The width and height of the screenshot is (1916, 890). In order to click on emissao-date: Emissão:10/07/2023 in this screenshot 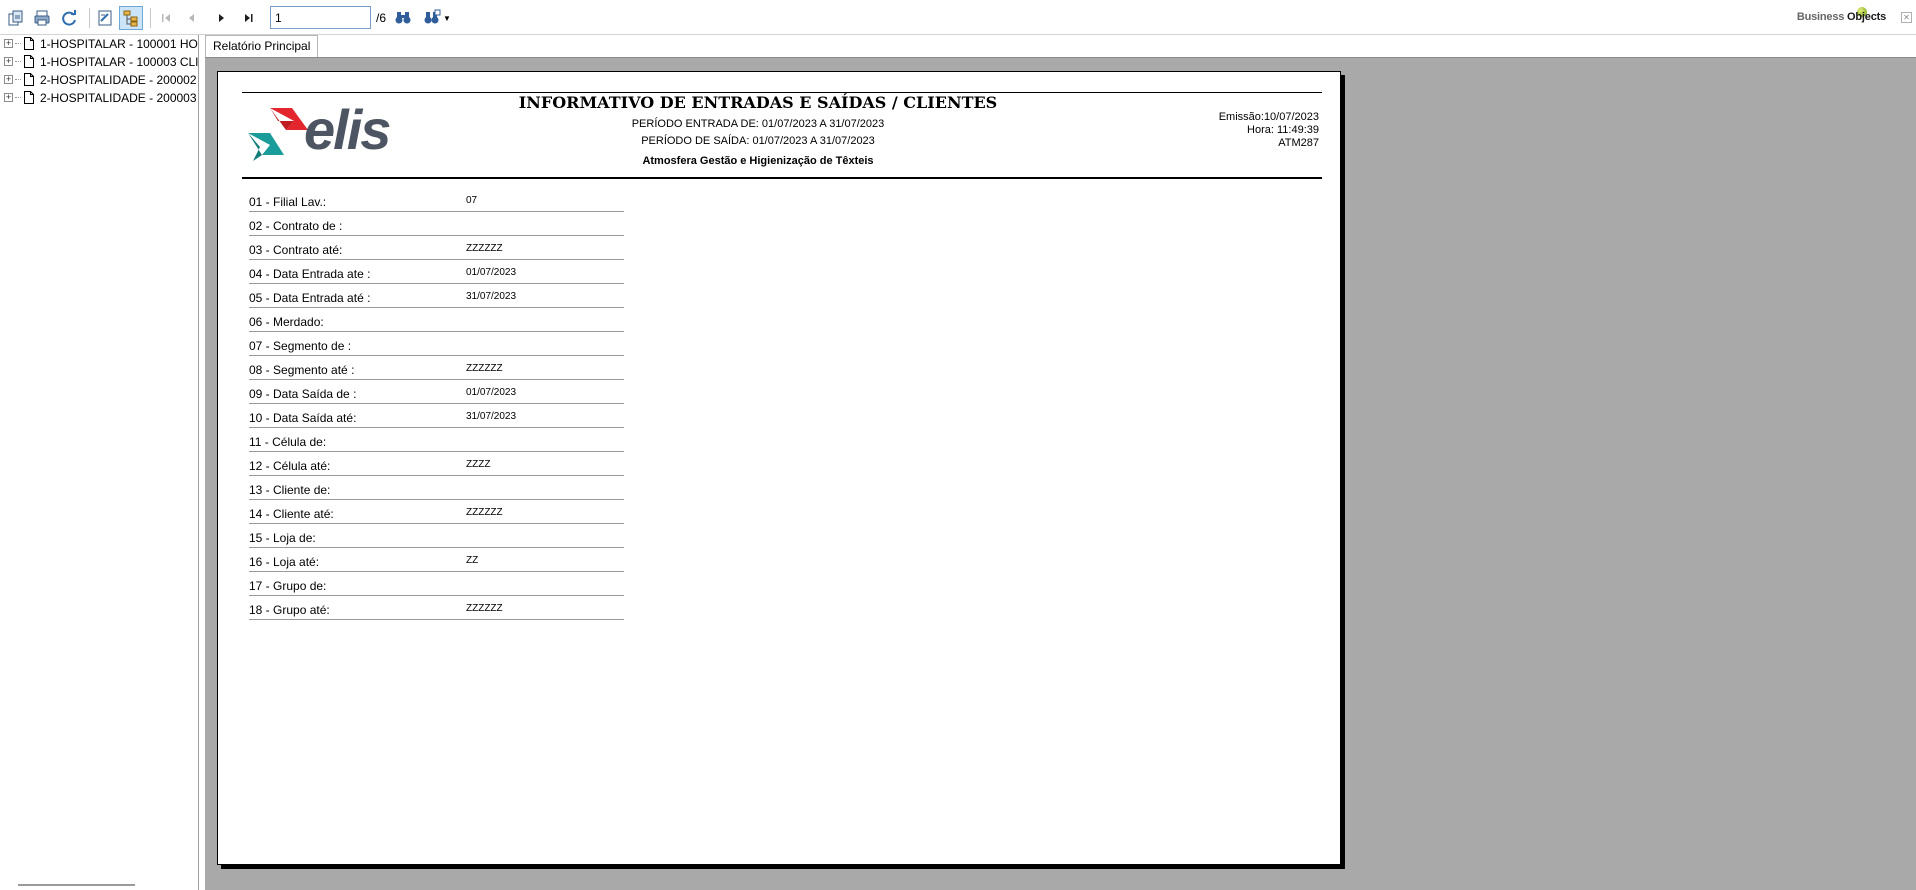, I will do `click(1268, 117)`.